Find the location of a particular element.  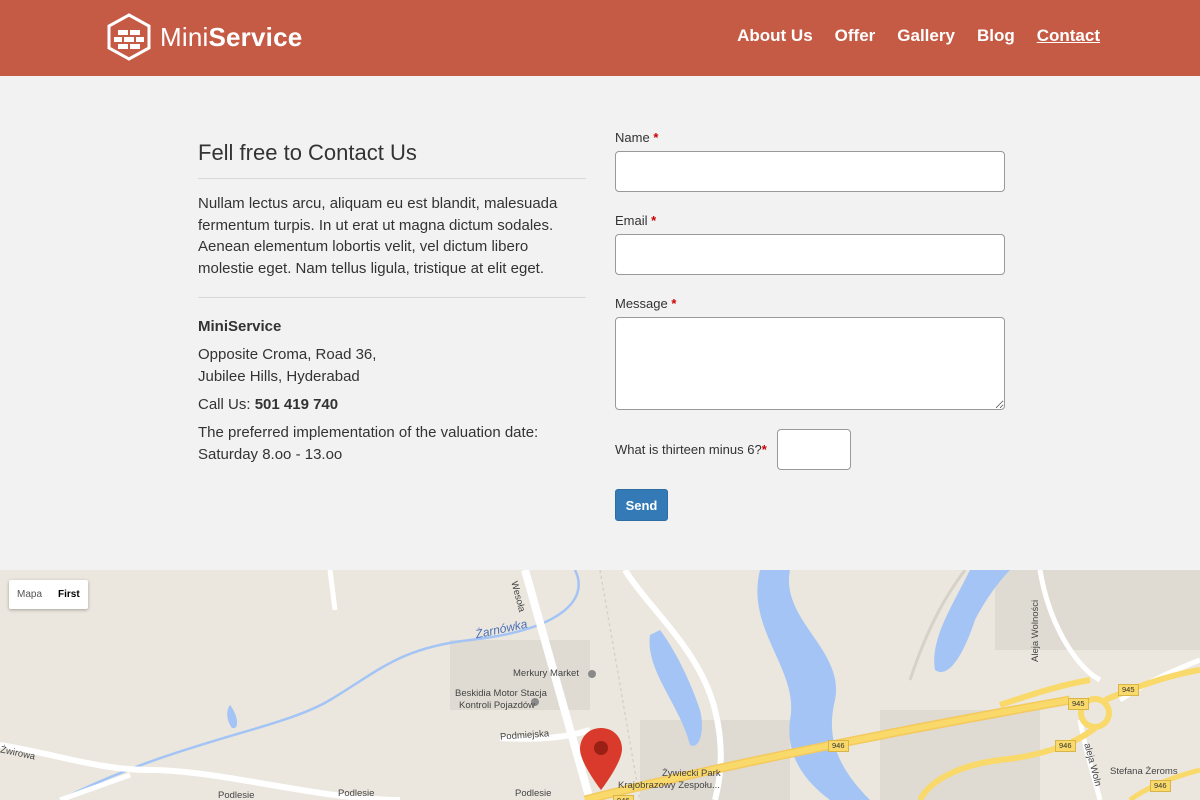

email-label: Email * is located at coordinates (810, 220).